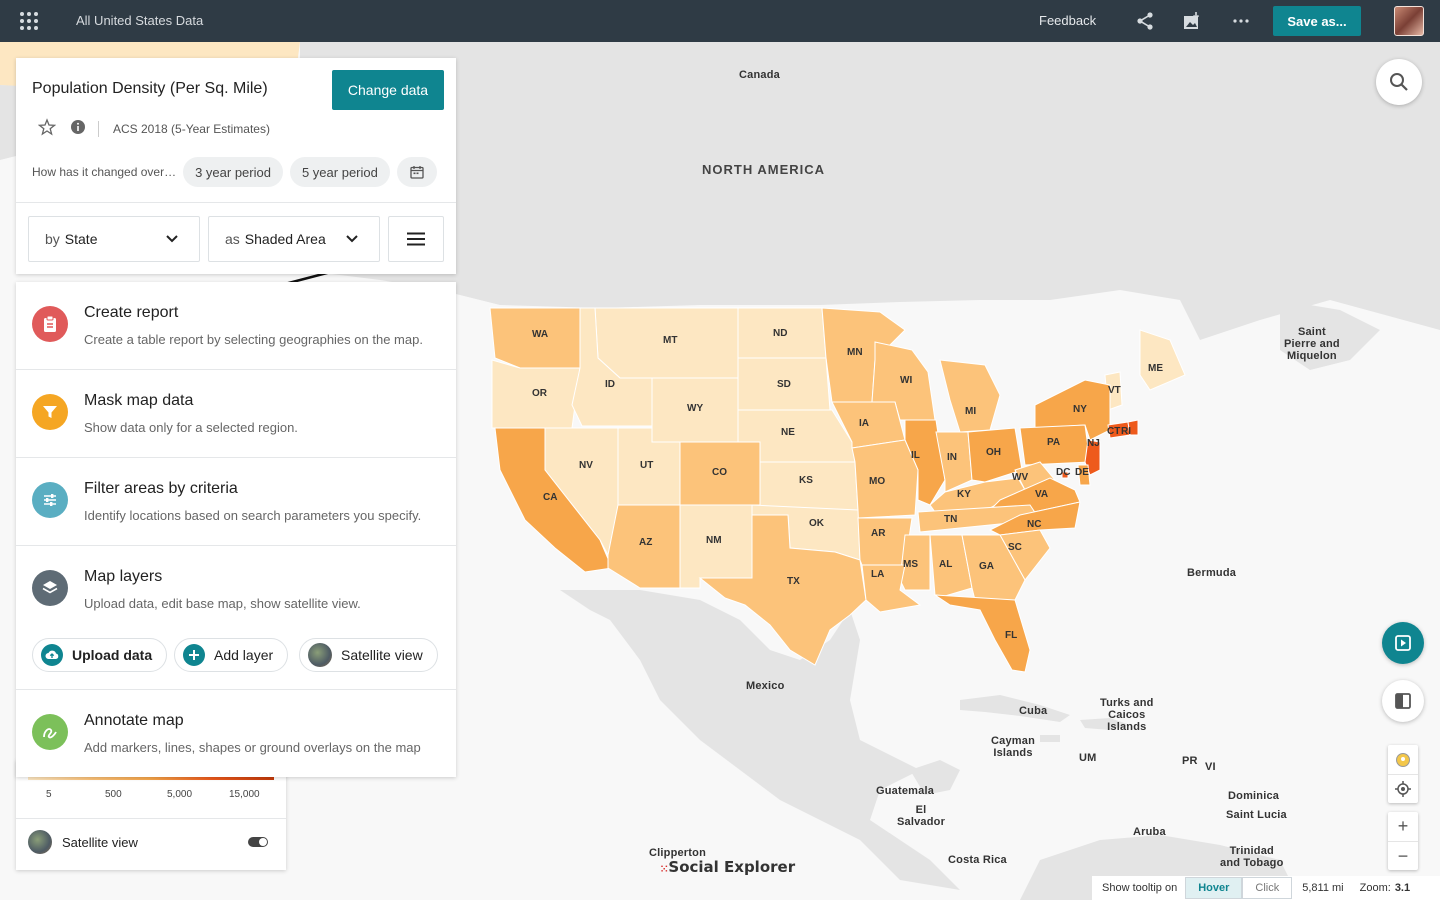  What do you see at coordinates (194, 655) in the screenshot?
I see `plus-icon` at bounding box center [194, 655].